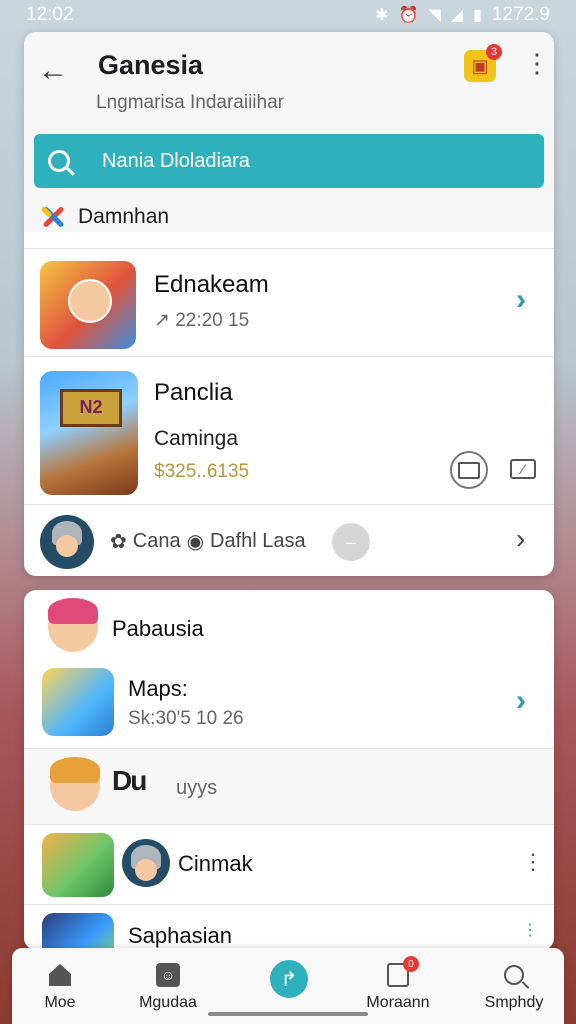 The width and height of the screenshot is (576, 1024). Describe the element at coordinates (60, 975) in the screenshot. I see `home-icon` at that location.